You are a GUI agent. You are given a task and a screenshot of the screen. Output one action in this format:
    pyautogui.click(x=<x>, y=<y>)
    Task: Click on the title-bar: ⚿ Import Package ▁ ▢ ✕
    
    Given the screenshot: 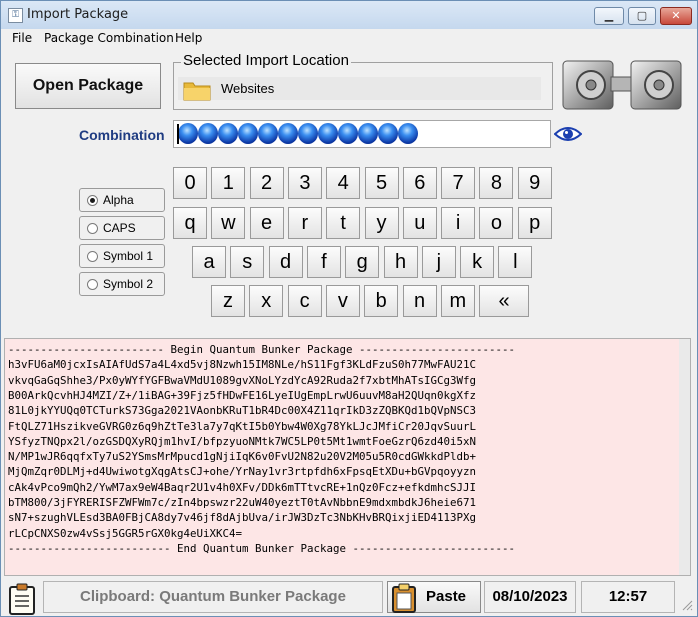 What is the action you would take?
    pyautogui.click(x=349, y=15)
    